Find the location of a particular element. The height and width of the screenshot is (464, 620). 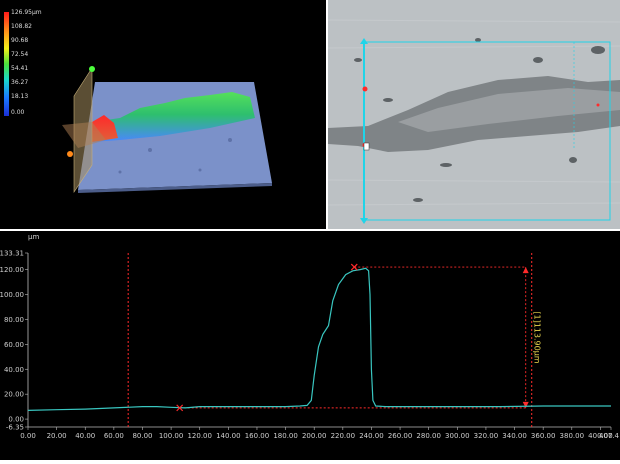

scale-label: 90.68 is located at coordinates (20, 40).